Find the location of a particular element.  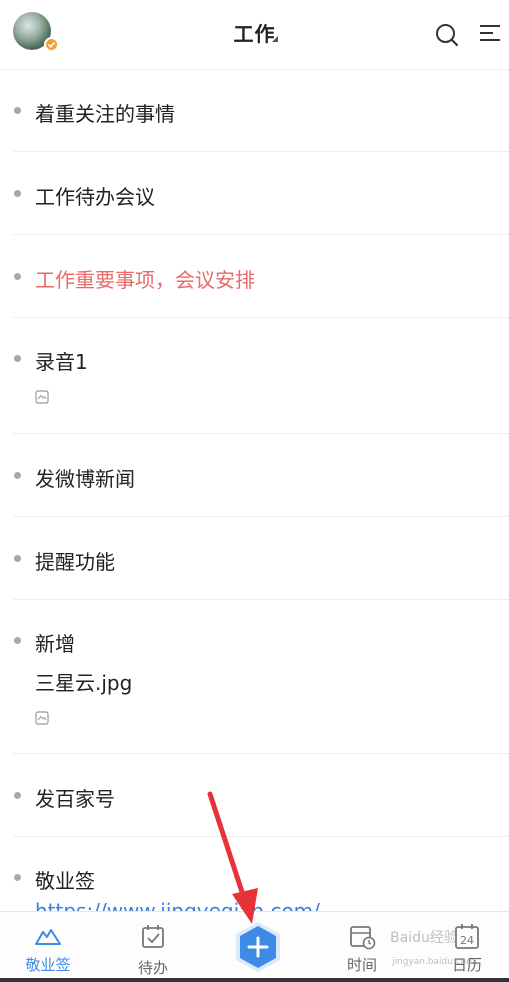

tab-label: 待办 is located at coordinates (152, 968).